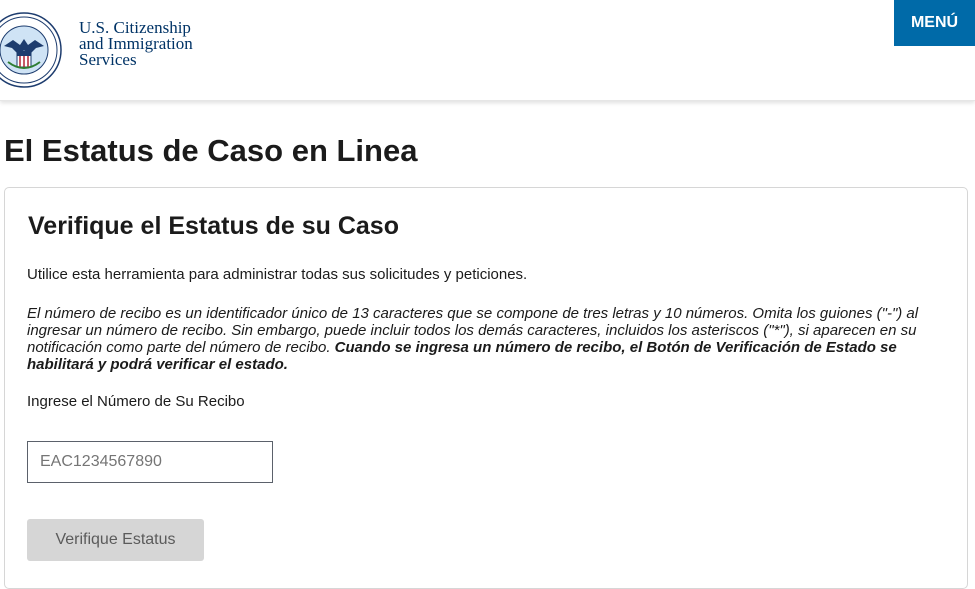 The image size is (975, 589). I want to click on page-title: El Estatus de Caso en Linea, so click(211, 150).